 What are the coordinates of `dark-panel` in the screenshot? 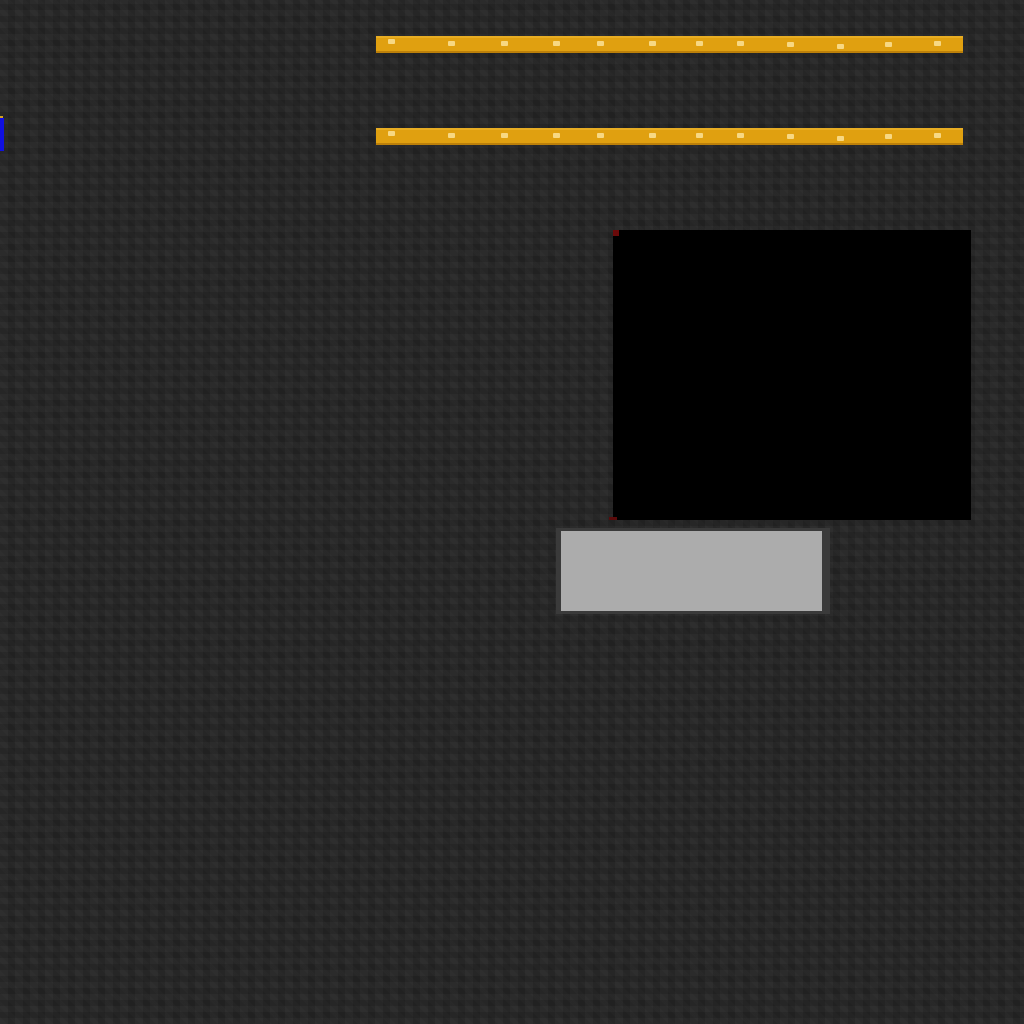 It's located at (792, 375).